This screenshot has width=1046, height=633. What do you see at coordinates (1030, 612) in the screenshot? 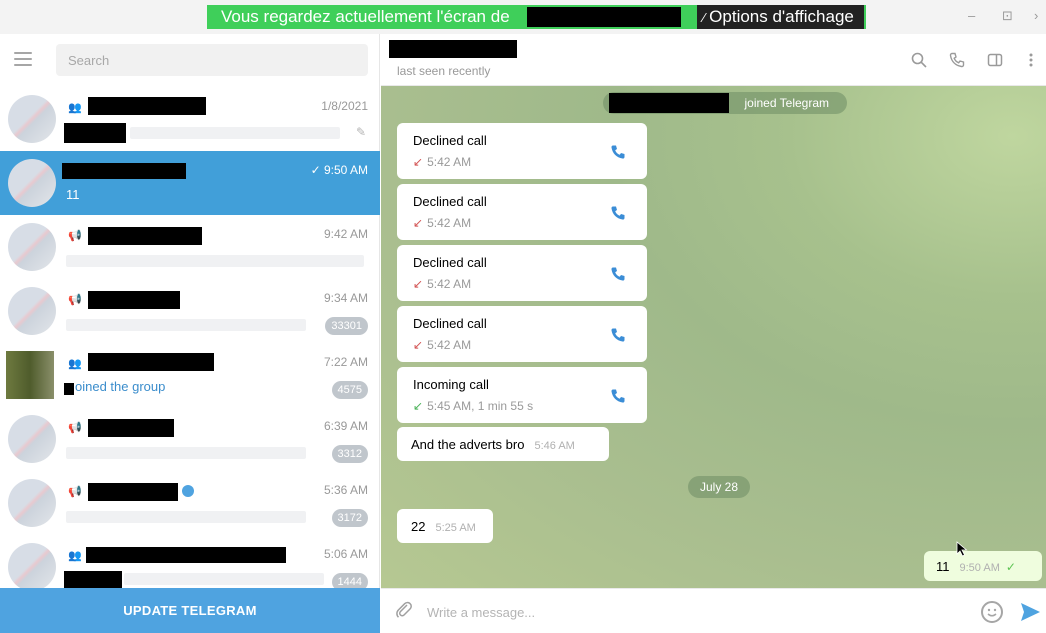
I see `send-icon` at bounding box center [1030, 612].